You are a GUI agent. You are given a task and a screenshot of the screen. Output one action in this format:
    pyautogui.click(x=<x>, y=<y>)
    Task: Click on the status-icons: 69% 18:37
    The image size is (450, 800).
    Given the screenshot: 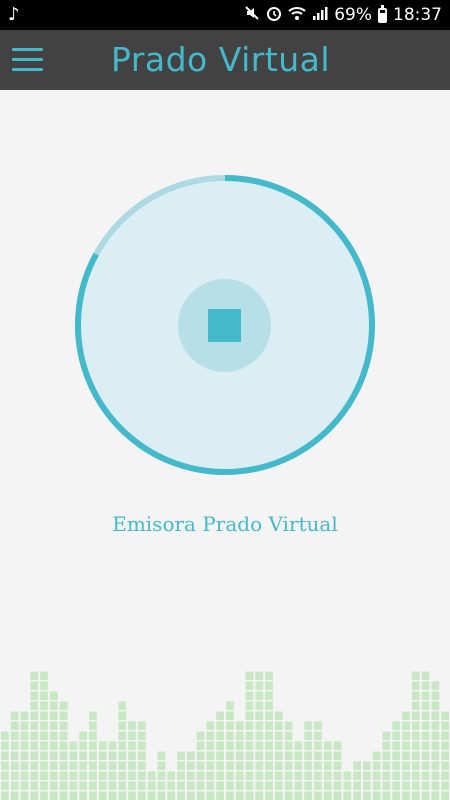 What is the action you would take?
    pyautogui.click(x=343, y=15)
    